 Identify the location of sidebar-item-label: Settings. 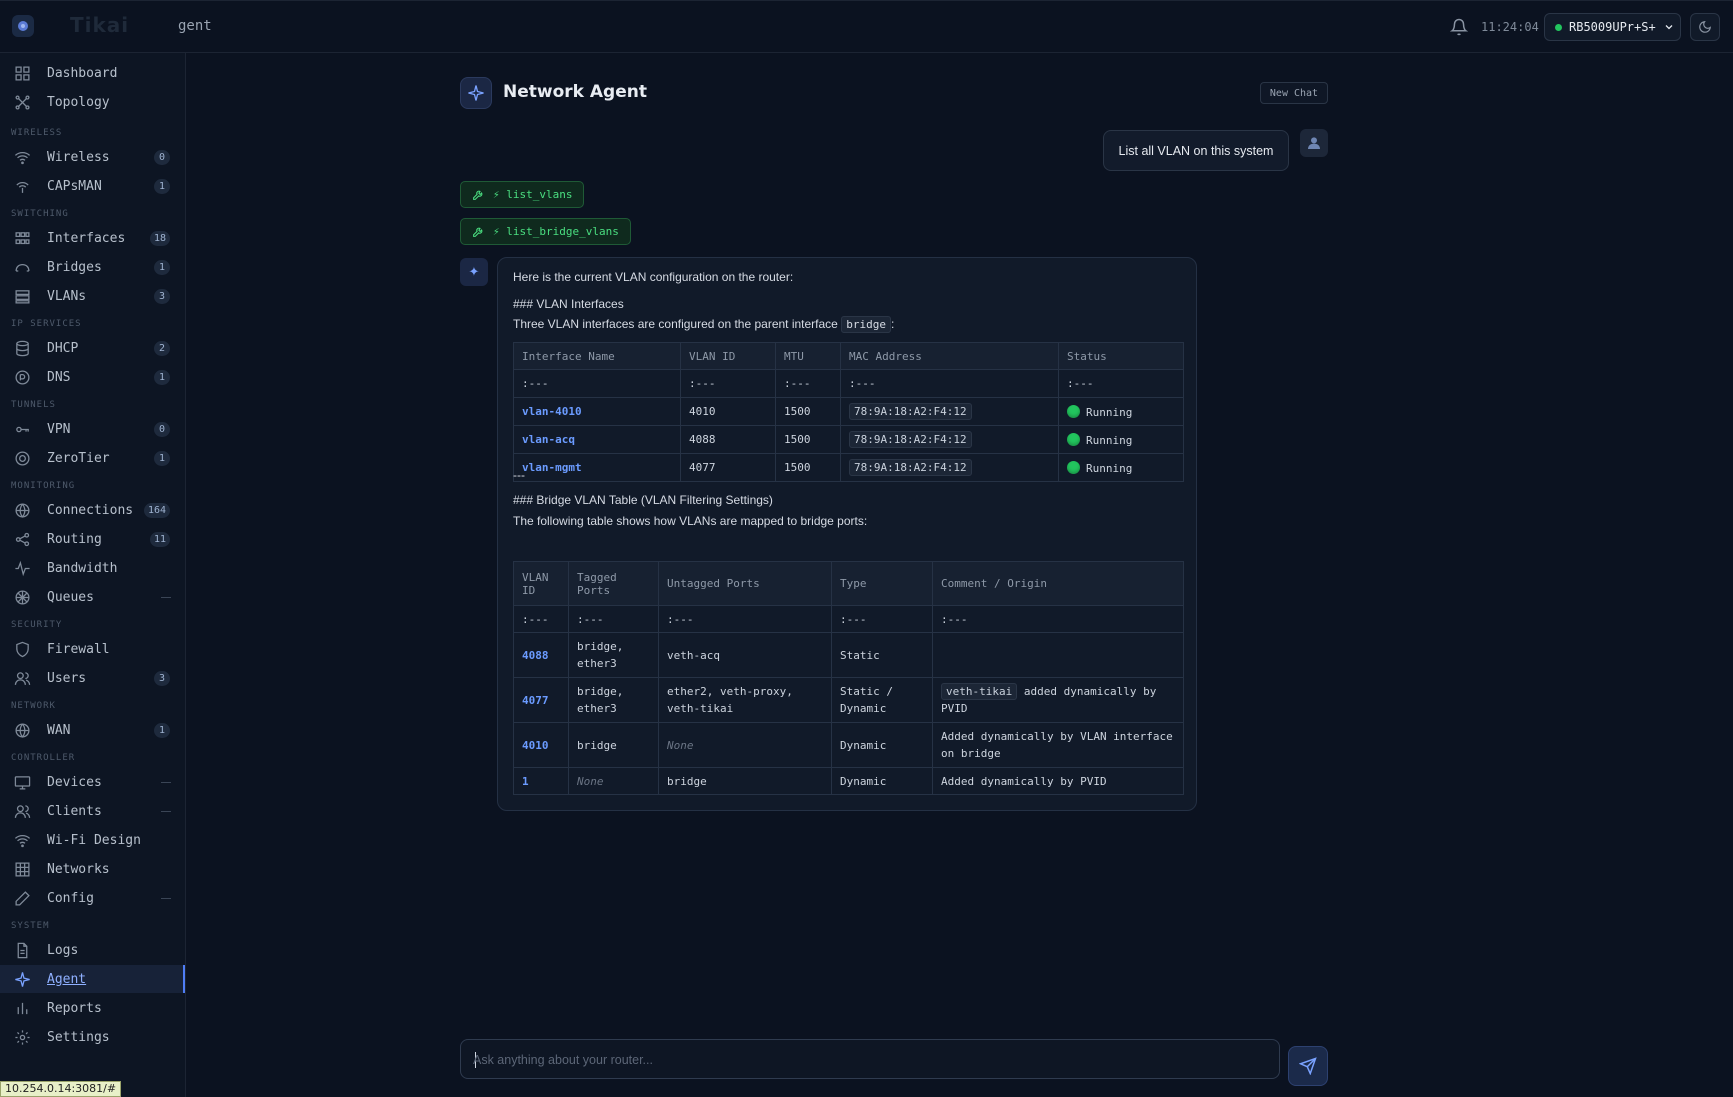
(78, 1037).